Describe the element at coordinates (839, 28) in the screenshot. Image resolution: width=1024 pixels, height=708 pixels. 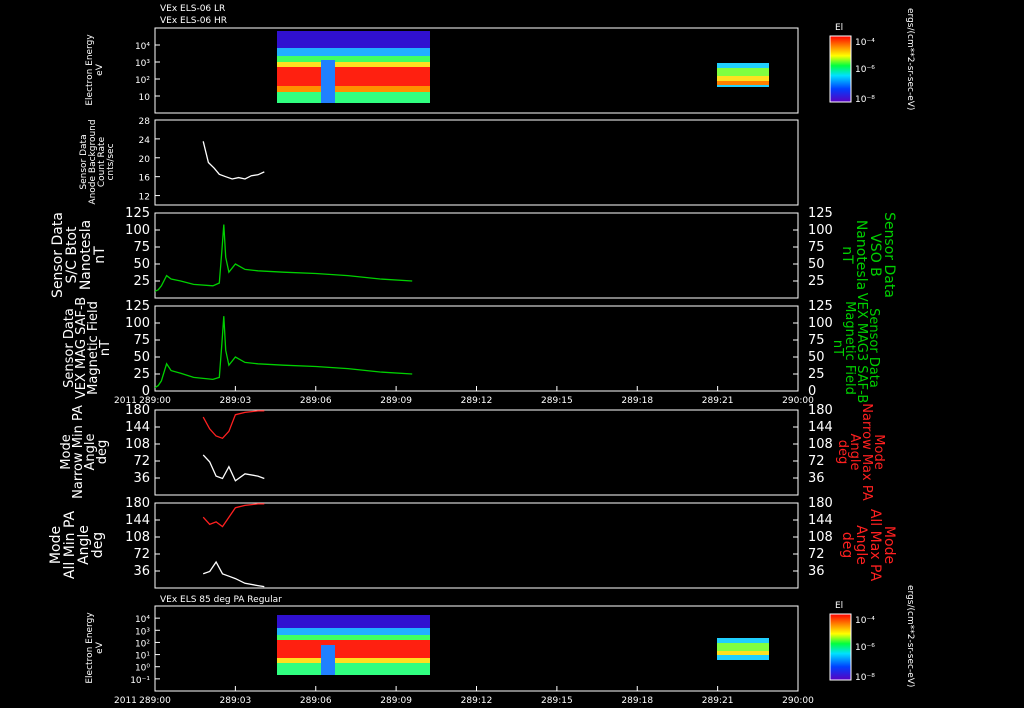
I see `colorbar-top-label: El` at that location.